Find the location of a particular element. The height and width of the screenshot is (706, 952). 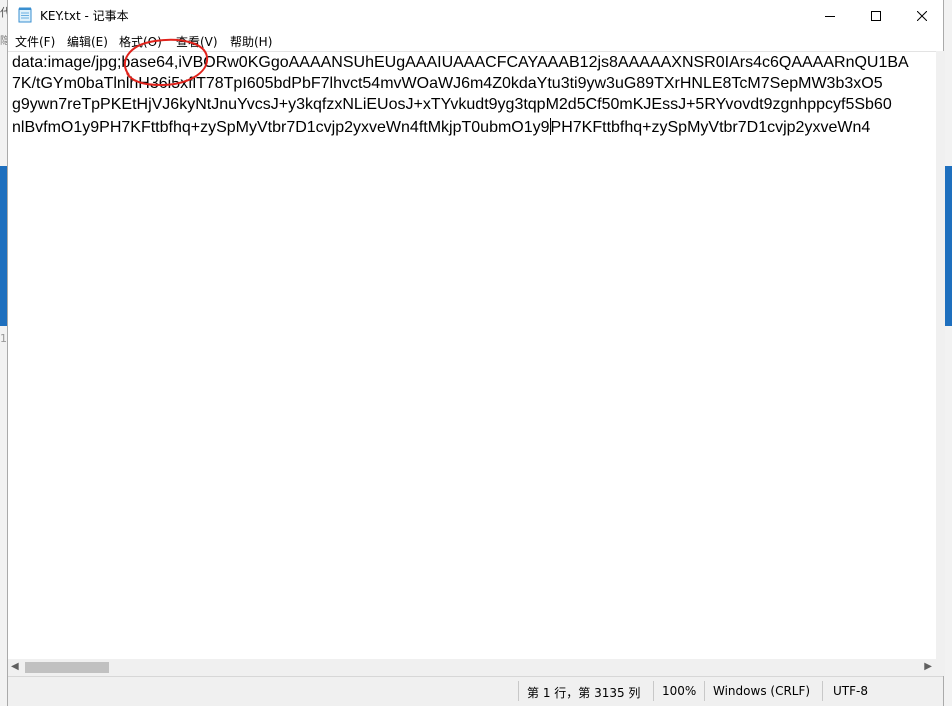

close-icon is located at coordinates (922, 15).